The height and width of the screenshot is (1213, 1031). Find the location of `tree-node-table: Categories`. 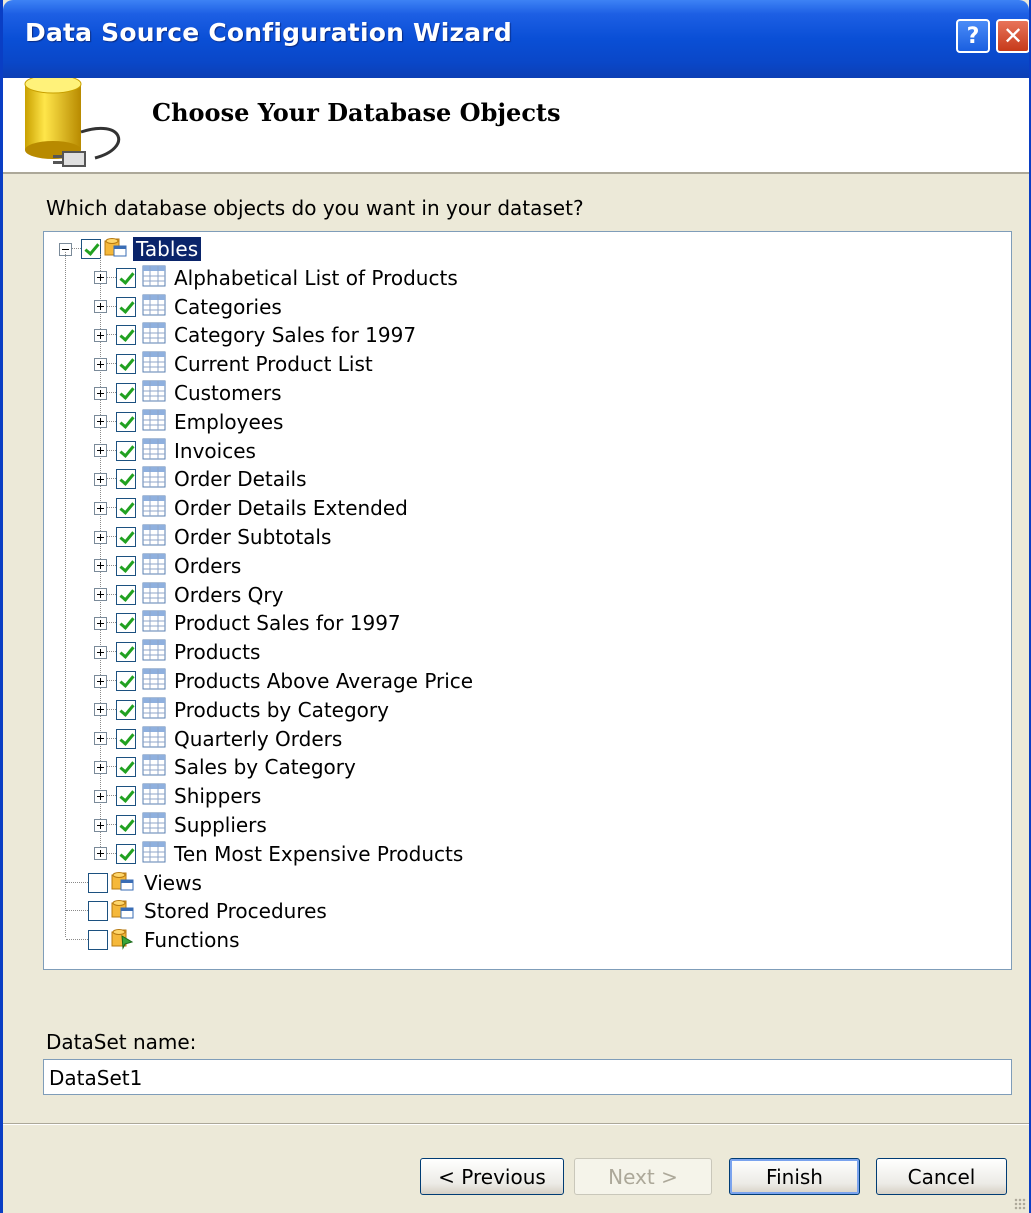

tree-node-table: Categories is located at coordinates (188, 307).